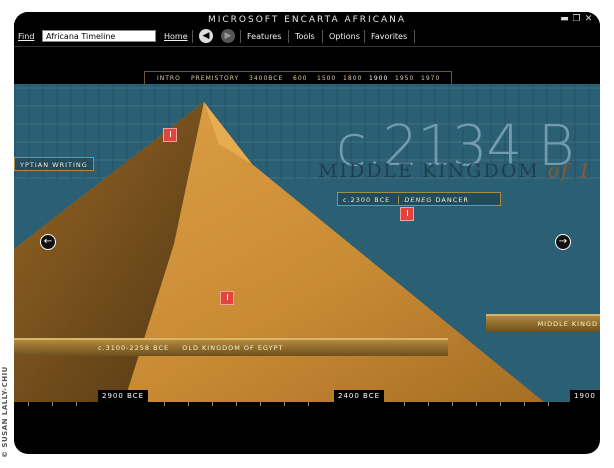 This screenshot has height=468, width=614. Describe the element at coordinates (134, 348) in the screenshot. I see `old-kingdom-date: c.3100-2258 BCE` at that location.